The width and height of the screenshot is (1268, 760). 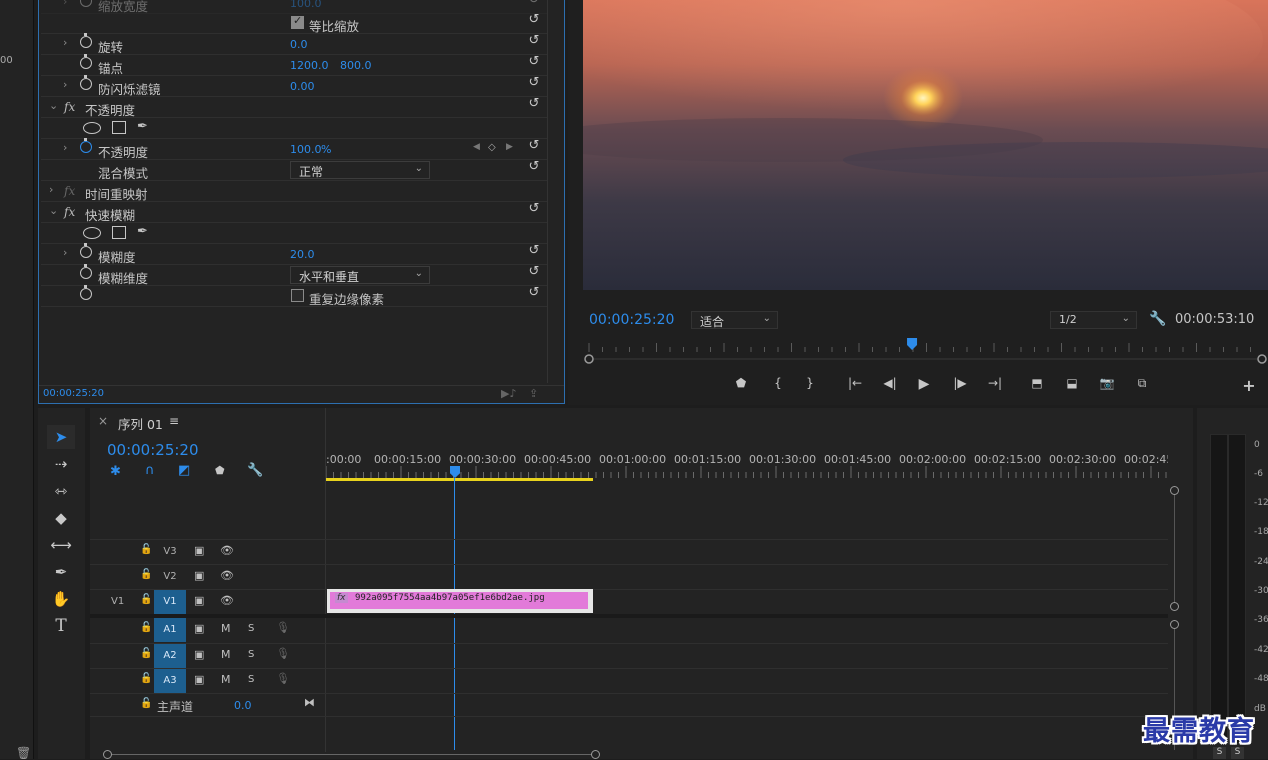 I want to click on go-to-out-icon: →|, so click(x=995, y=384).